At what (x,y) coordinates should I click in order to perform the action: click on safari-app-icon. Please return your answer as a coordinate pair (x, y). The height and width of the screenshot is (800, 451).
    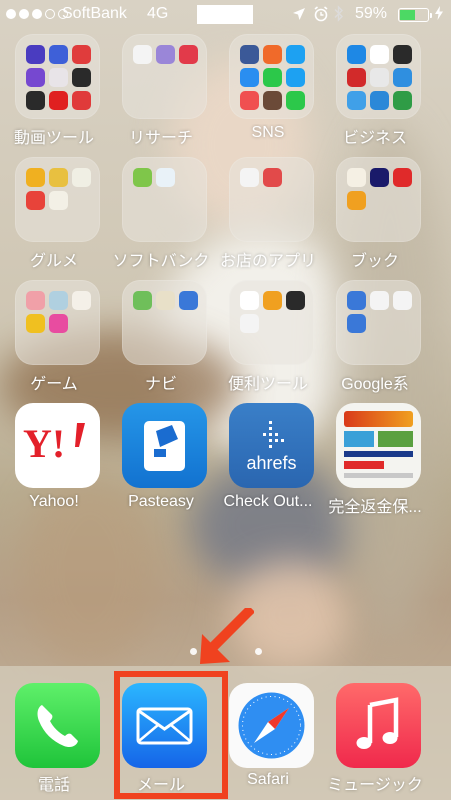
    Looking at the image, I should click on (271, 725).